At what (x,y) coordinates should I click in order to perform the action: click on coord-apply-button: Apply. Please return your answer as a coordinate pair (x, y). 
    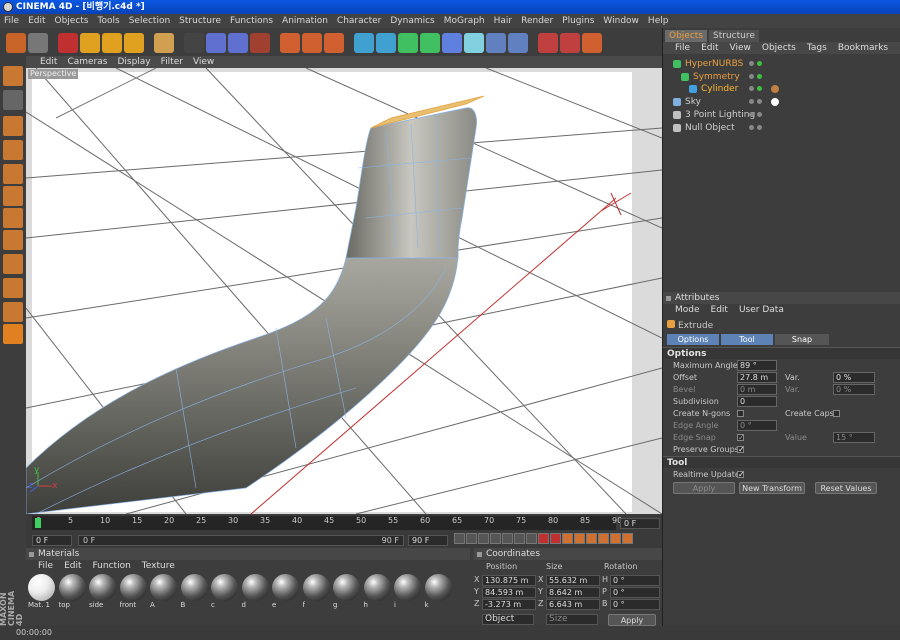
    Looking at the image, I should click on (632, 620).